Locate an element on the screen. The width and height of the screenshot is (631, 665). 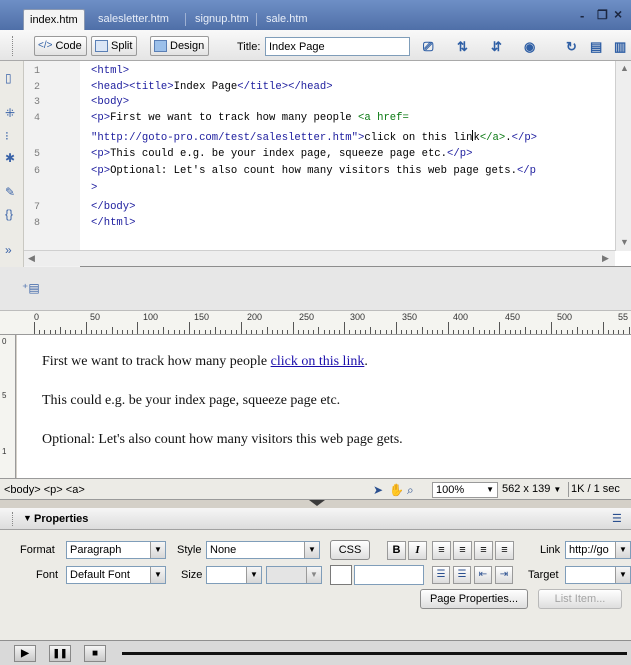
panel-options-icon: ☰ is located at coordinates (617, 518).